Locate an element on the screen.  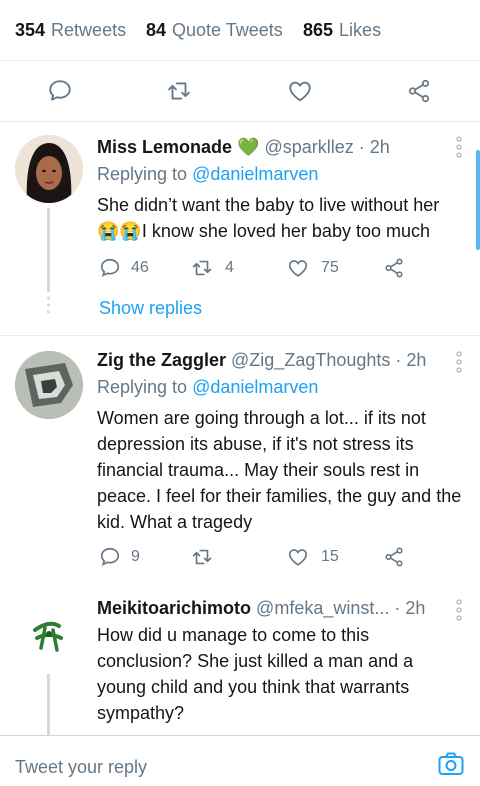
display-name: Zig the Zaggler is located at coordinates (161, 360).